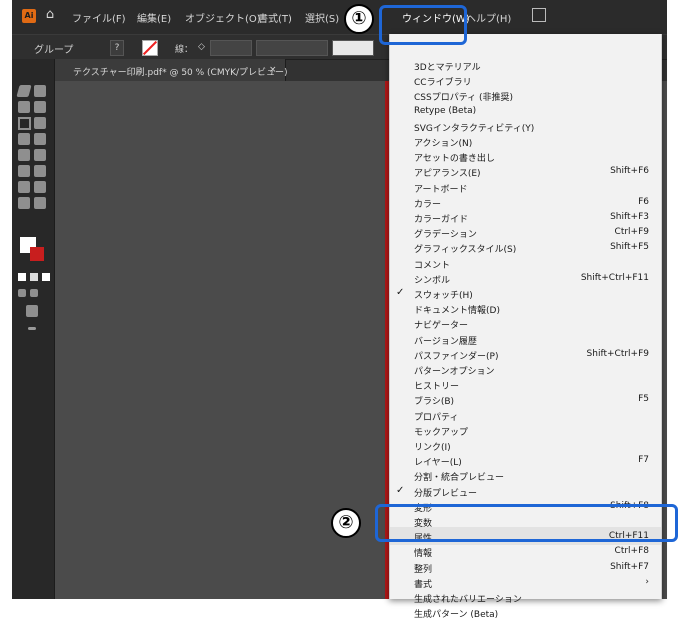  Describe the element at coordinates (24, 187) in the screenshot. I see `blend-tool-icon` at that location.